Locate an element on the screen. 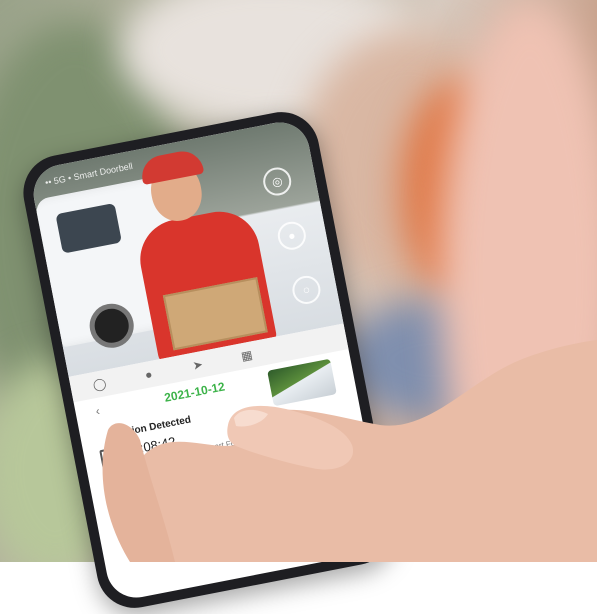  van-wheel is located at coordinates (111, 325).